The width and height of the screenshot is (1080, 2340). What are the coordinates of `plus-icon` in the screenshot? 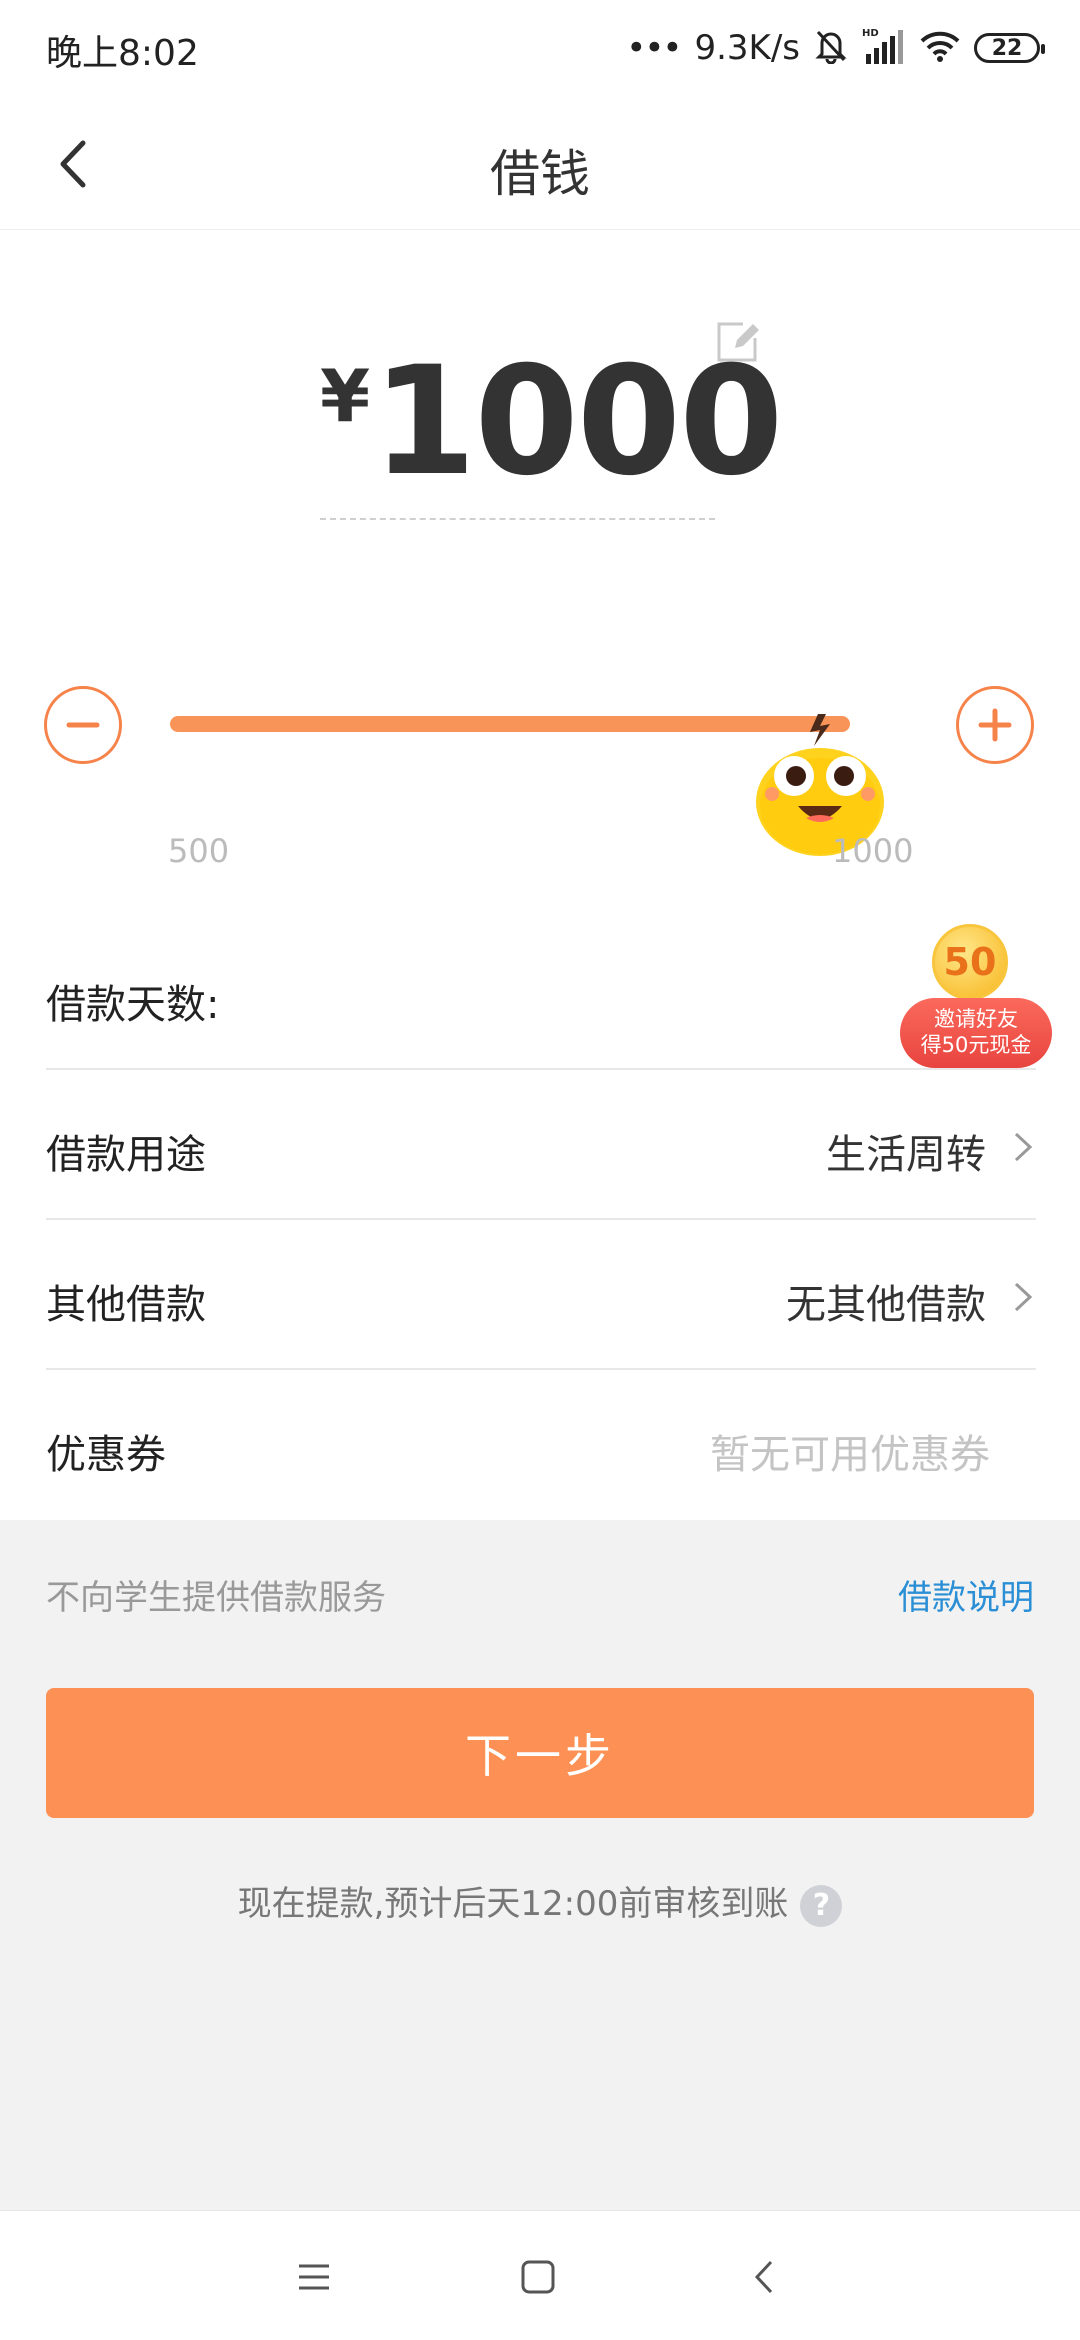 It's located at (995, 725).